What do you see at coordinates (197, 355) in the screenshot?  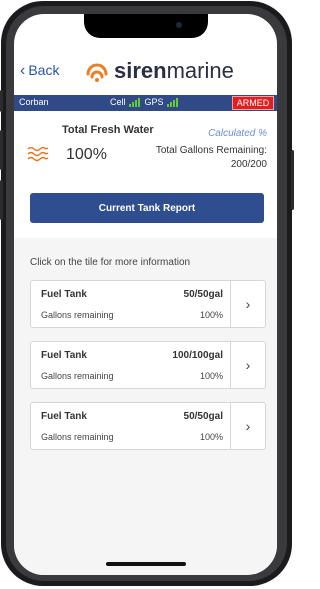 I see `tank-capacity: 100/100gal` at bounding box center [197, 355].